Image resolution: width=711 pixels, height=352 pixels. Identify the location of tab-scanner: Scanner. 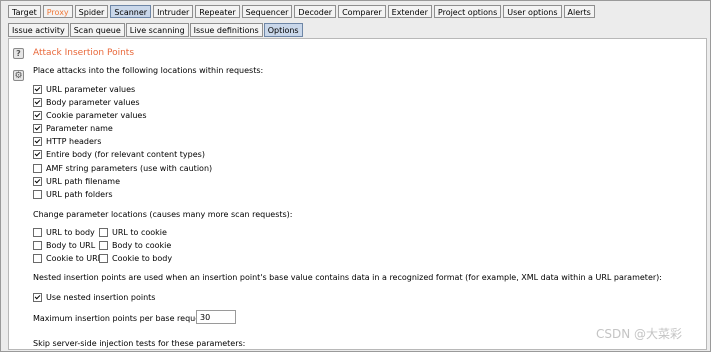
(131, 11).